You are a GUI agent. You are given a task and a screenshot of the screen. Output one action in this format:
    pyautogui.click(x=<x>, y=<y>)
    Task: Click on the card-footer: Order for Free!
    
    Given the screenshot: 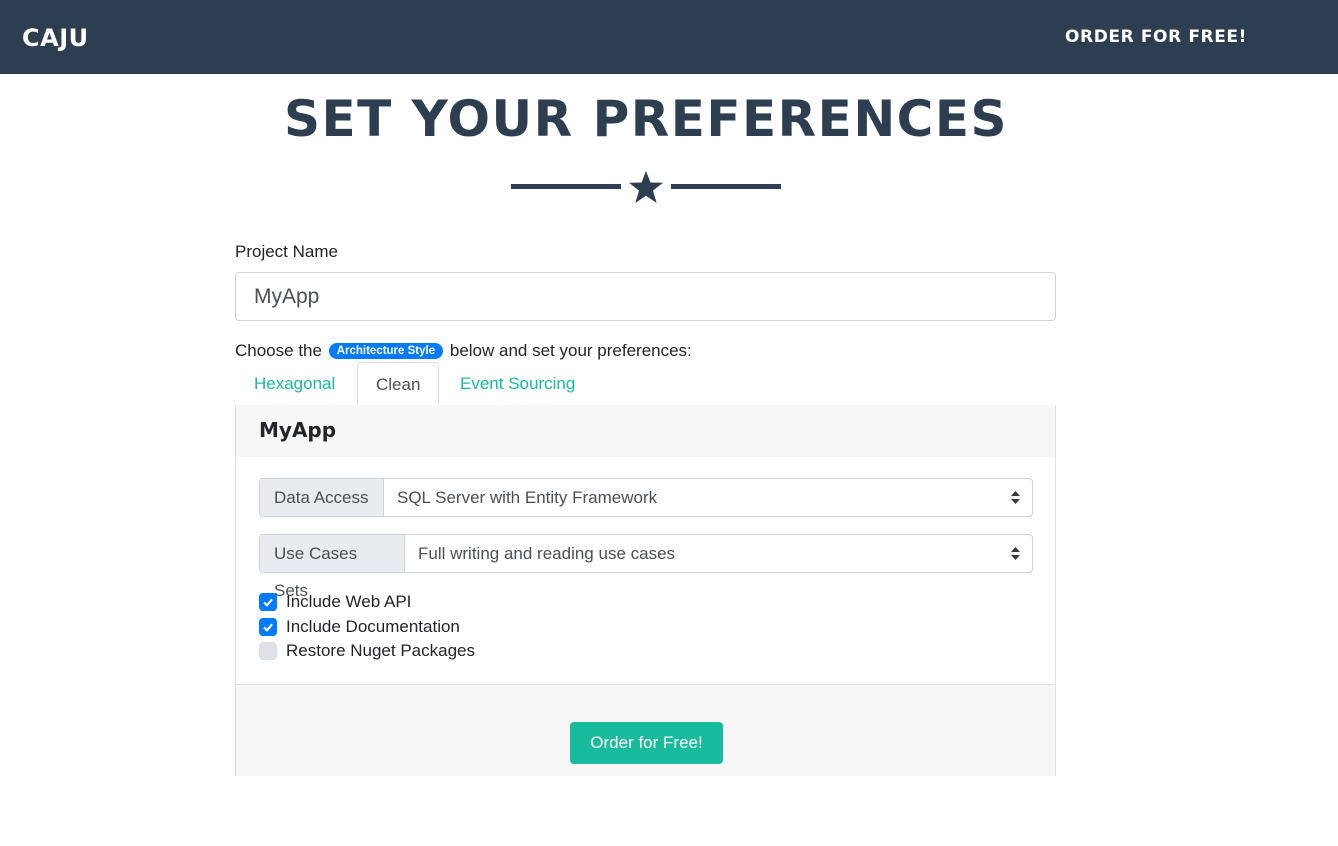 What is the action you would take?
    pyautogui.click(x=645, y=730)
    